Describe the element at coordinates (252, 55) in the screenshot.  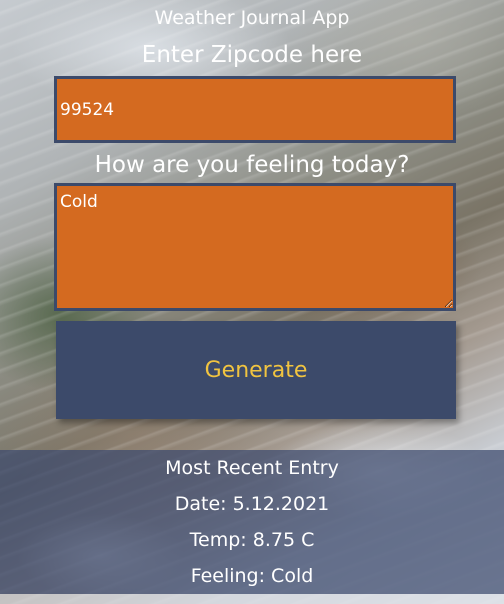
I see `zip-label: Enter Zipcode here` at that location.